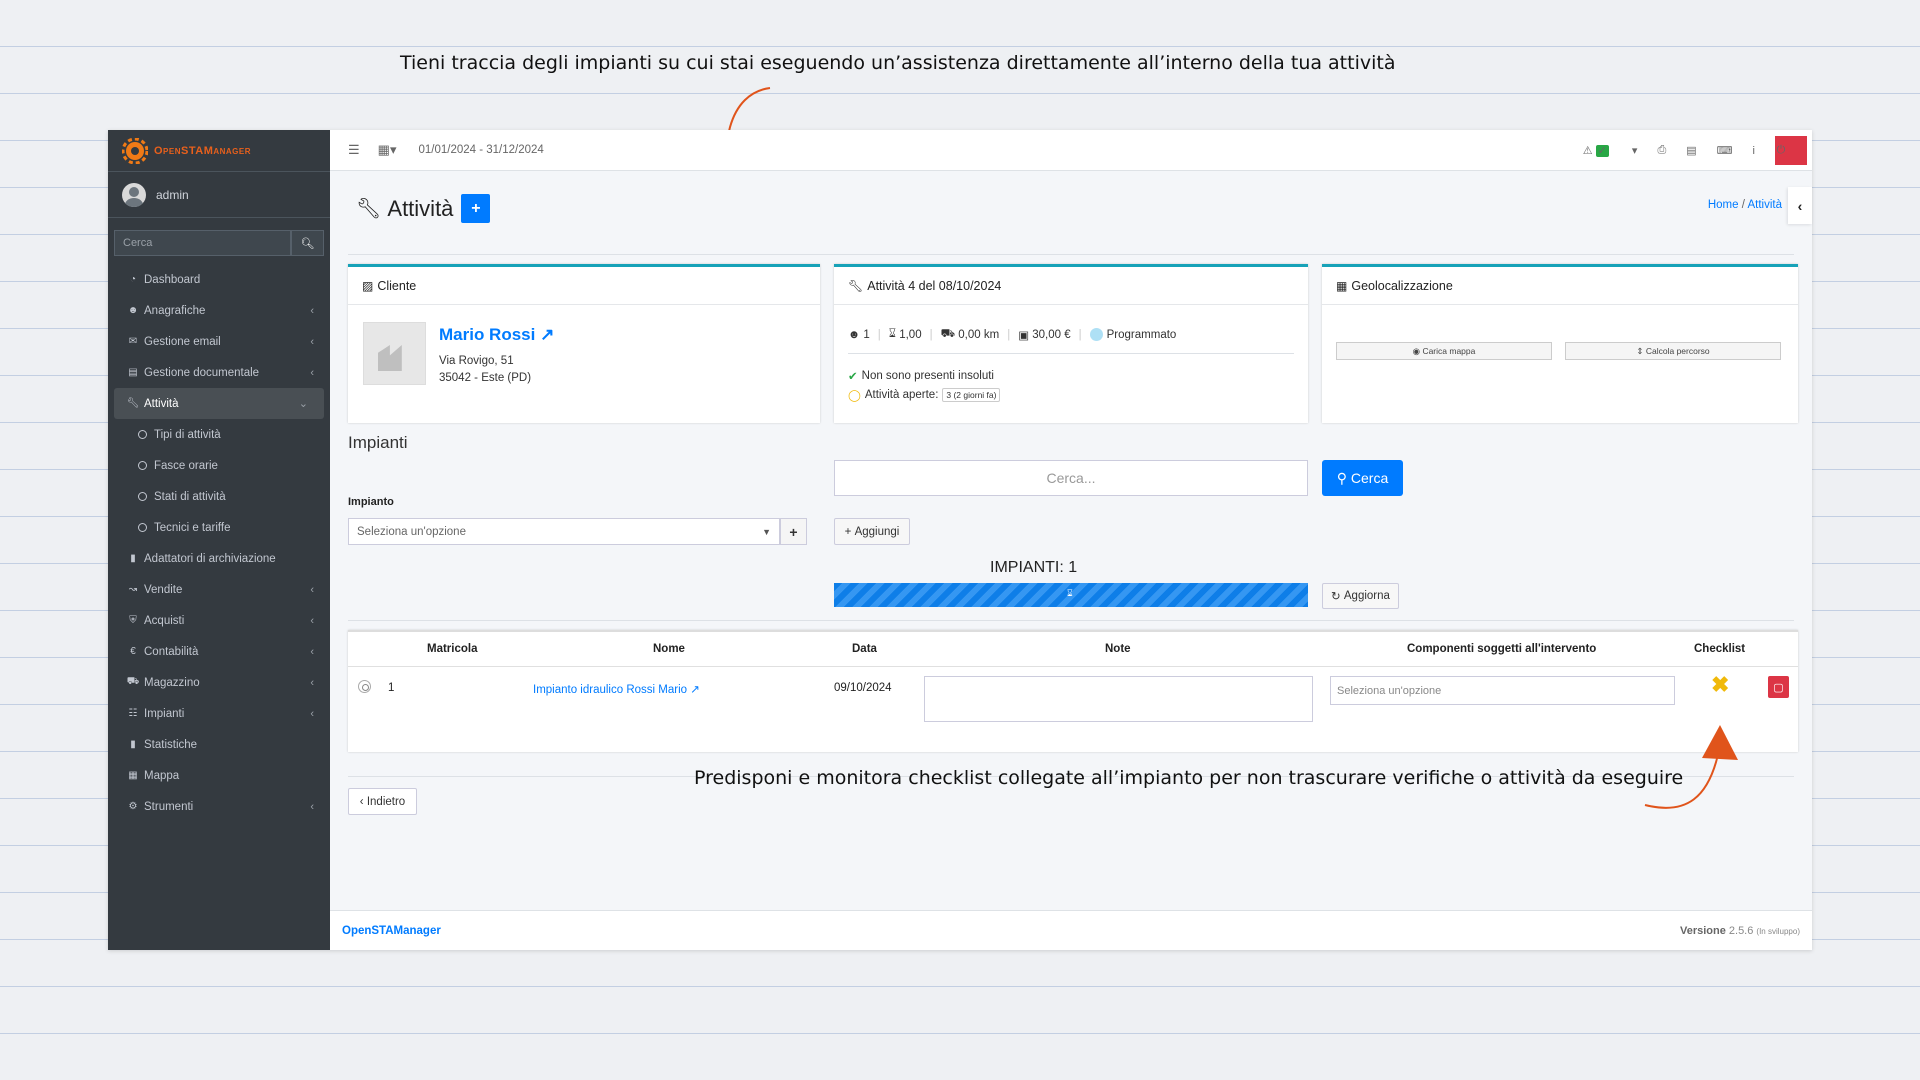 The image size is (1920, 1080). What do you see at coordinates (1073, 666) in the screenshot?
I see `header-divider` at bounding box center [1073, 666].